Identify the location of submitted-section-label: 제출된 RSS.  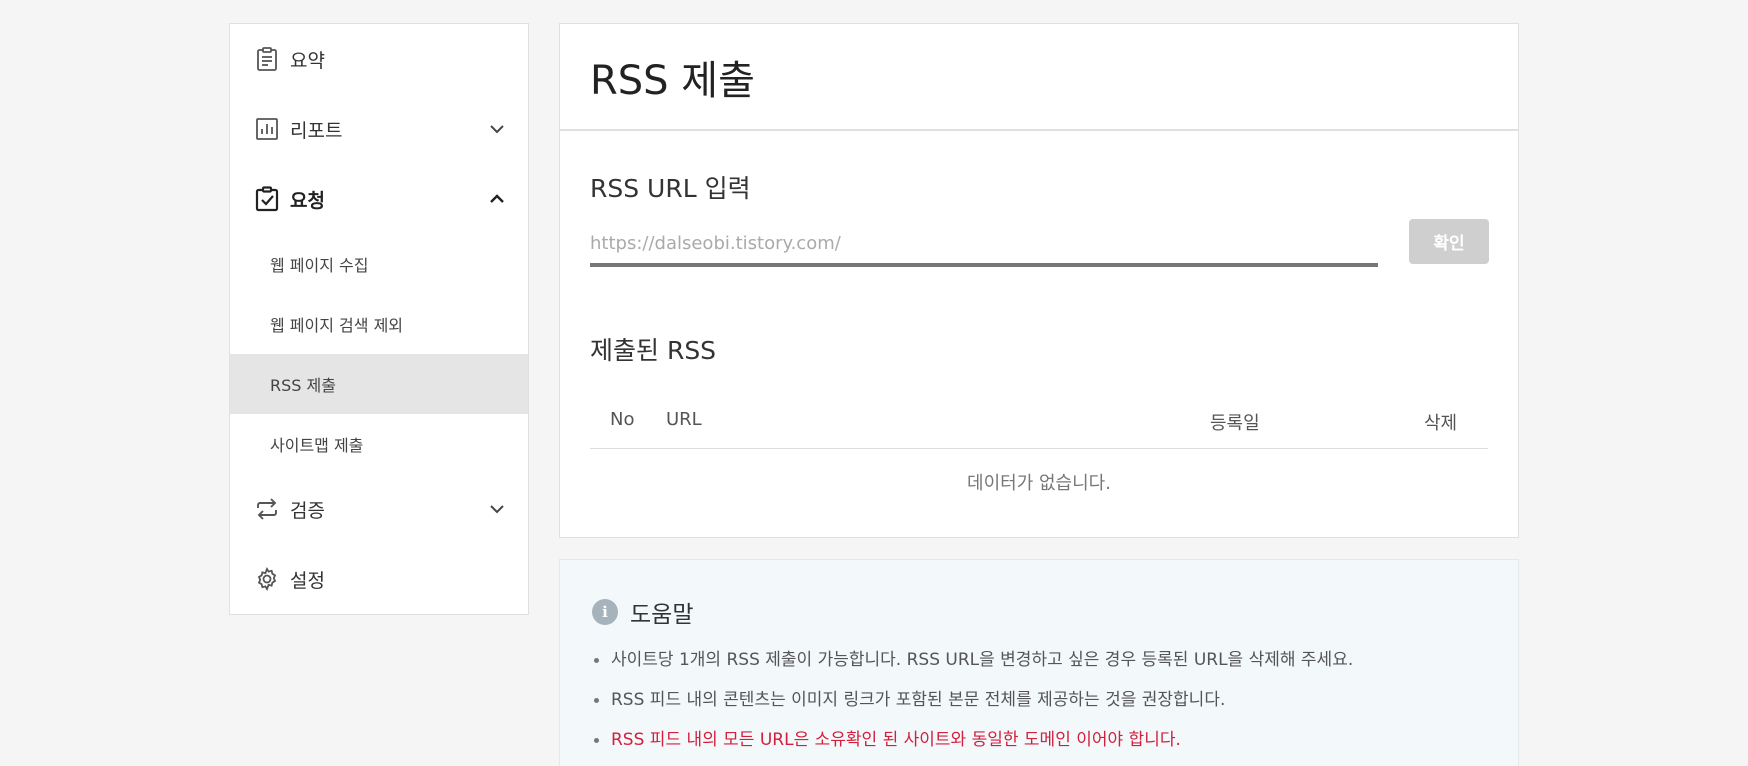
(653, 350).